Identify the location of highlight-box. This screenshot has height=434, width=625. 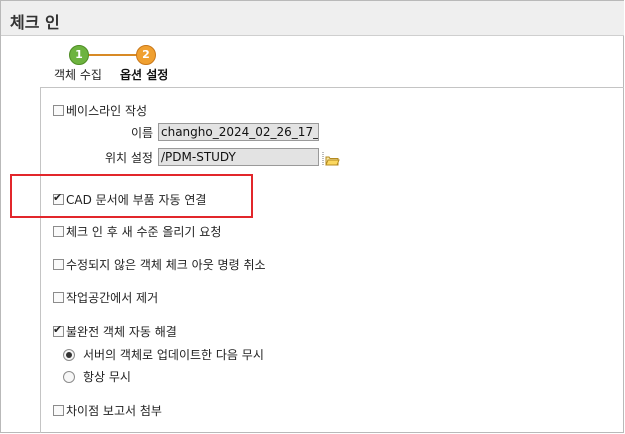
(131, 196).